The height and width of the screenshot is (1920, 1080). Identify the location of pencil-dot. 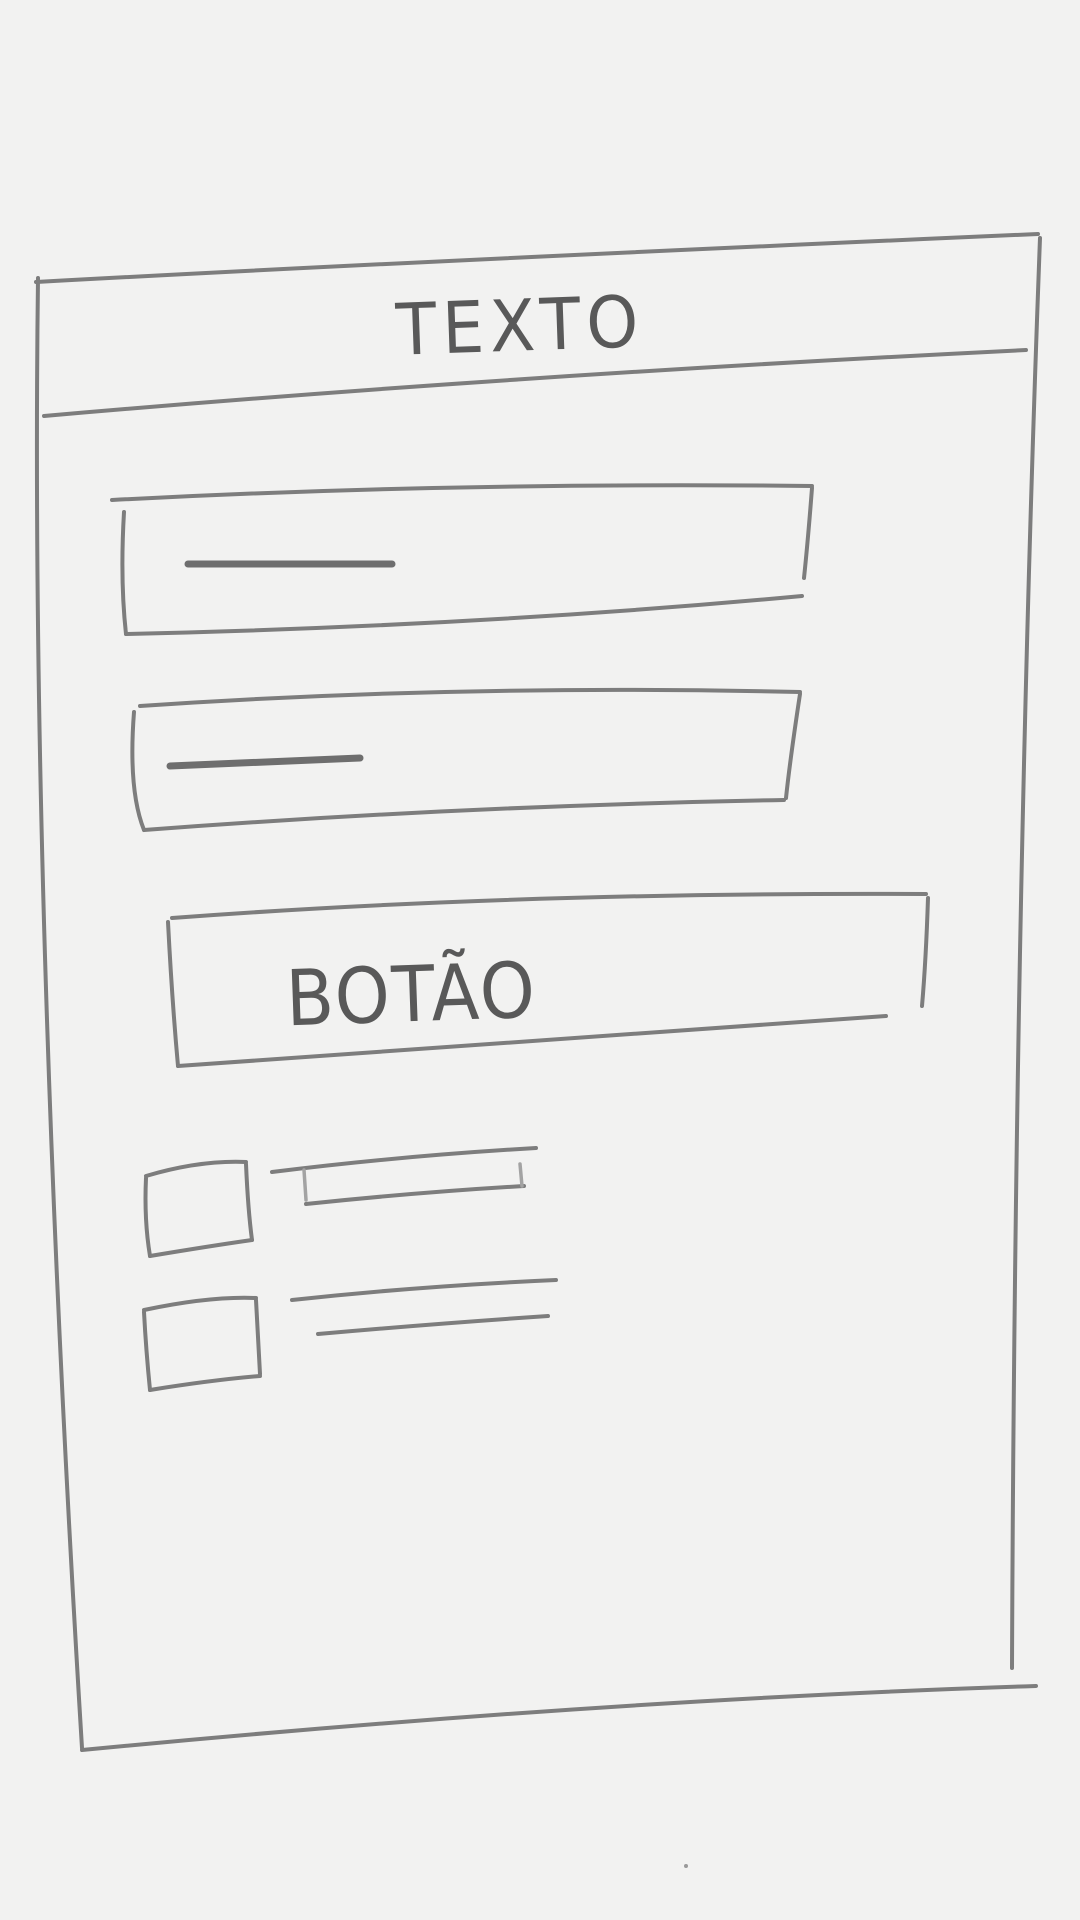
(686, 1866).